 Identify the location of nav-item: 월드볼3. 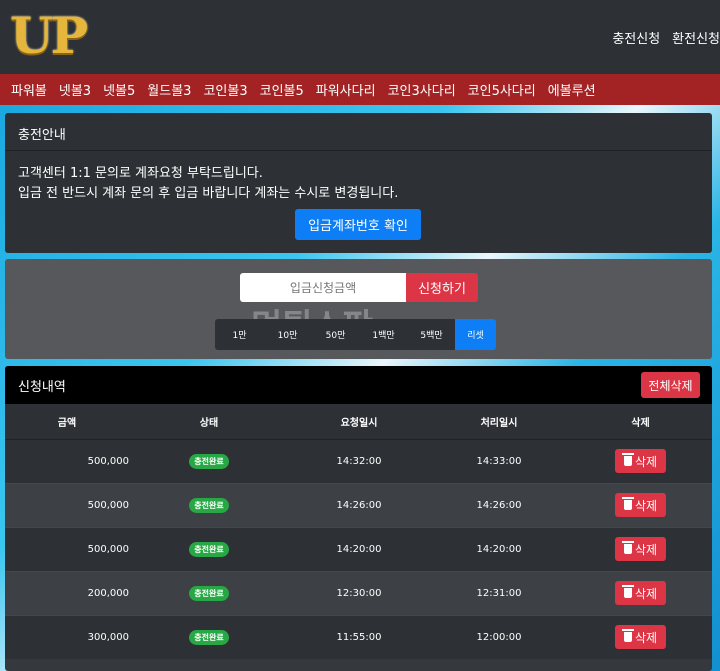
(169, 89).